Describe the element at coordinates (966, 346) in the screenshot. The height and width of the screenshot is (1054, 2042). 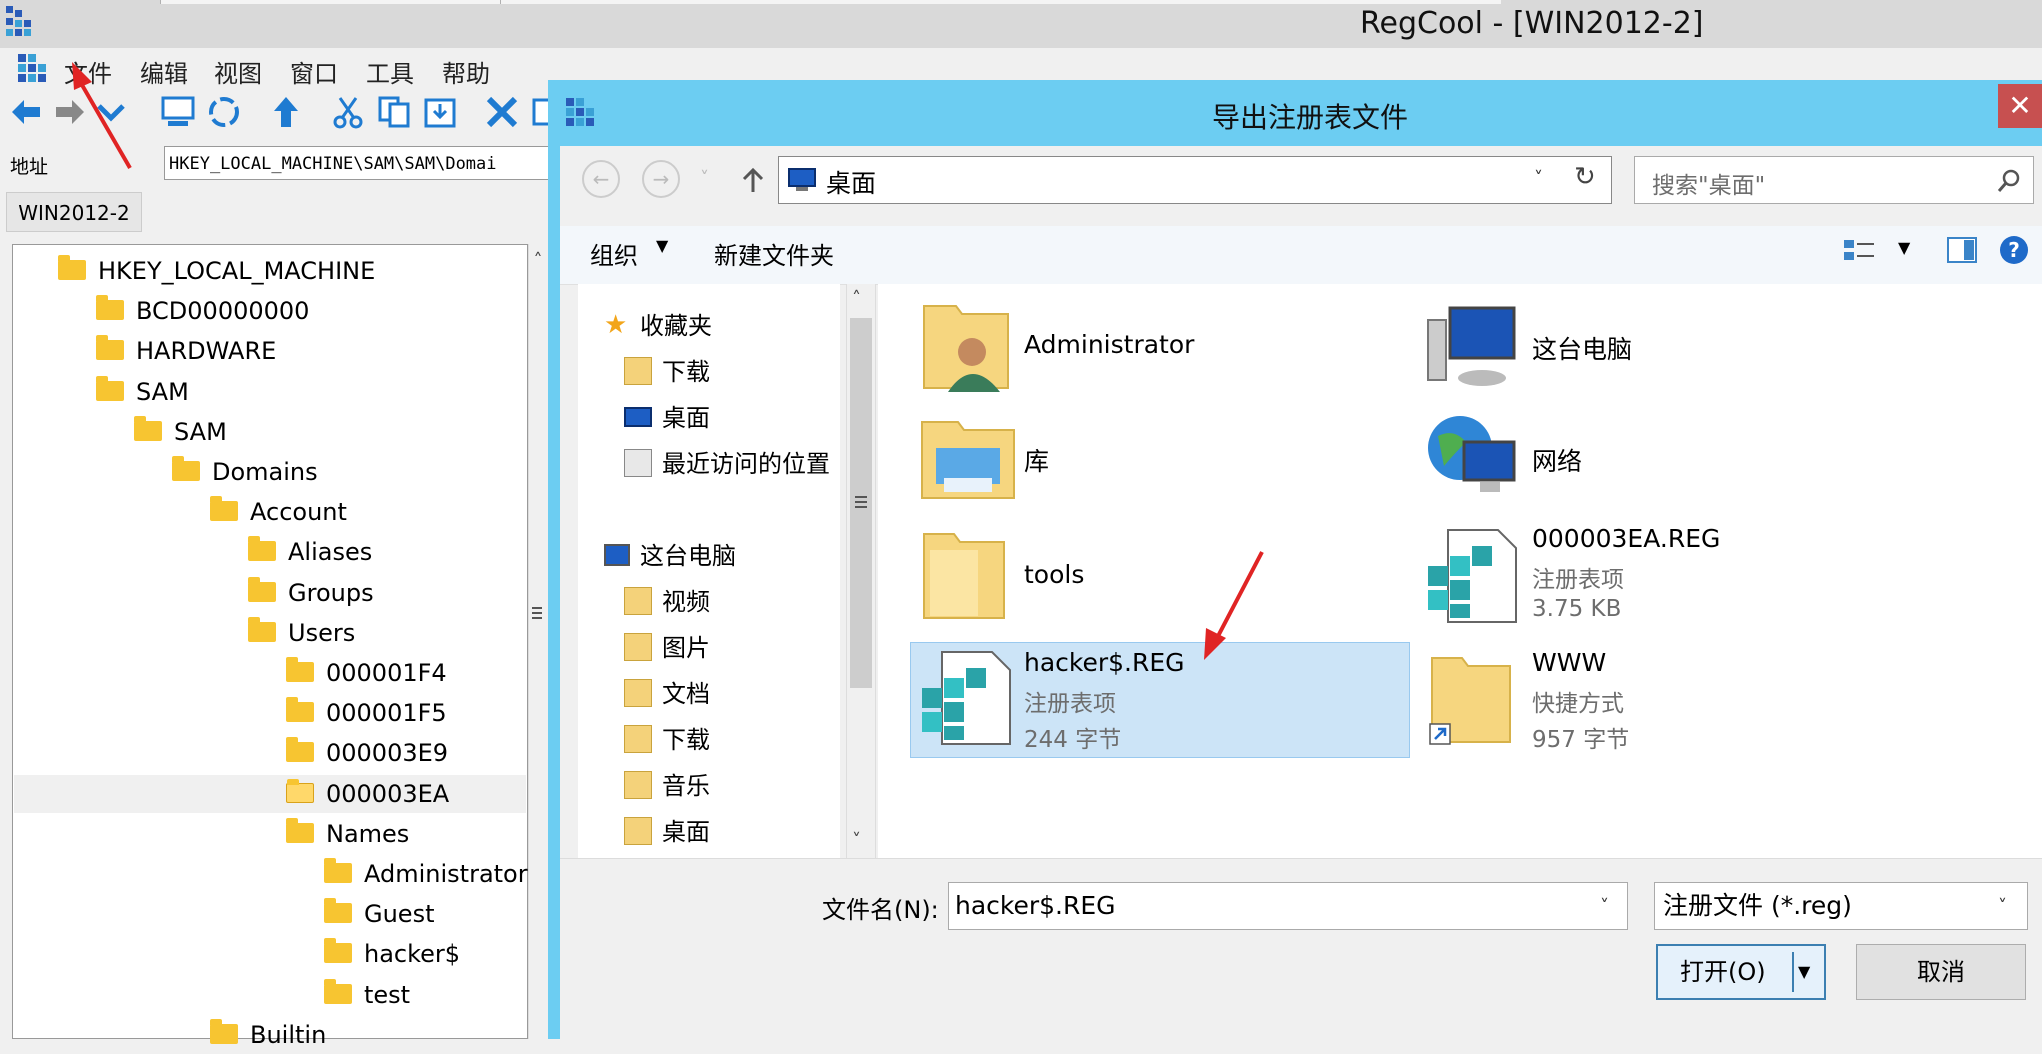
I see `user-folder-icon` at that location.